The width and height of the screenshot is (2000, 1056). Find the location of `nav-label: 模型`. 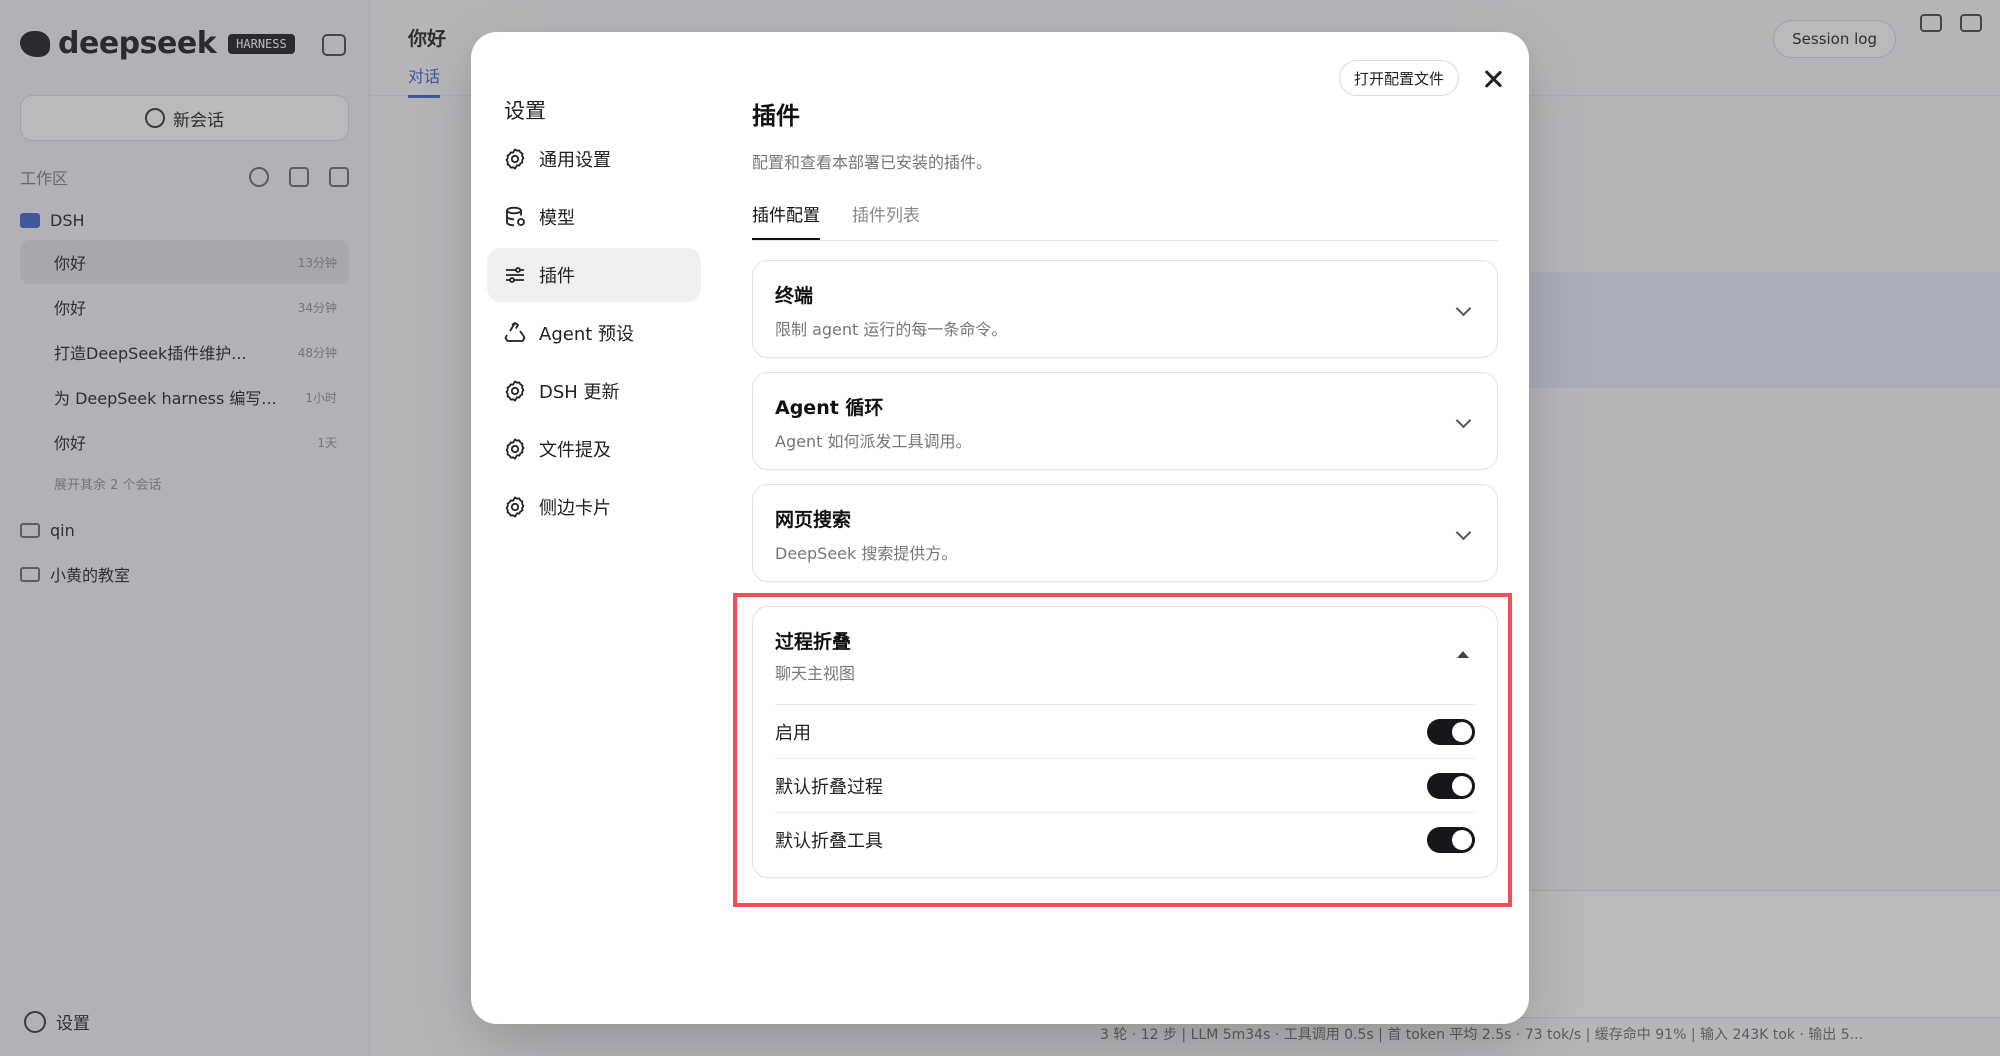

nav-label: 模型 is located at coordinates (557, 218).